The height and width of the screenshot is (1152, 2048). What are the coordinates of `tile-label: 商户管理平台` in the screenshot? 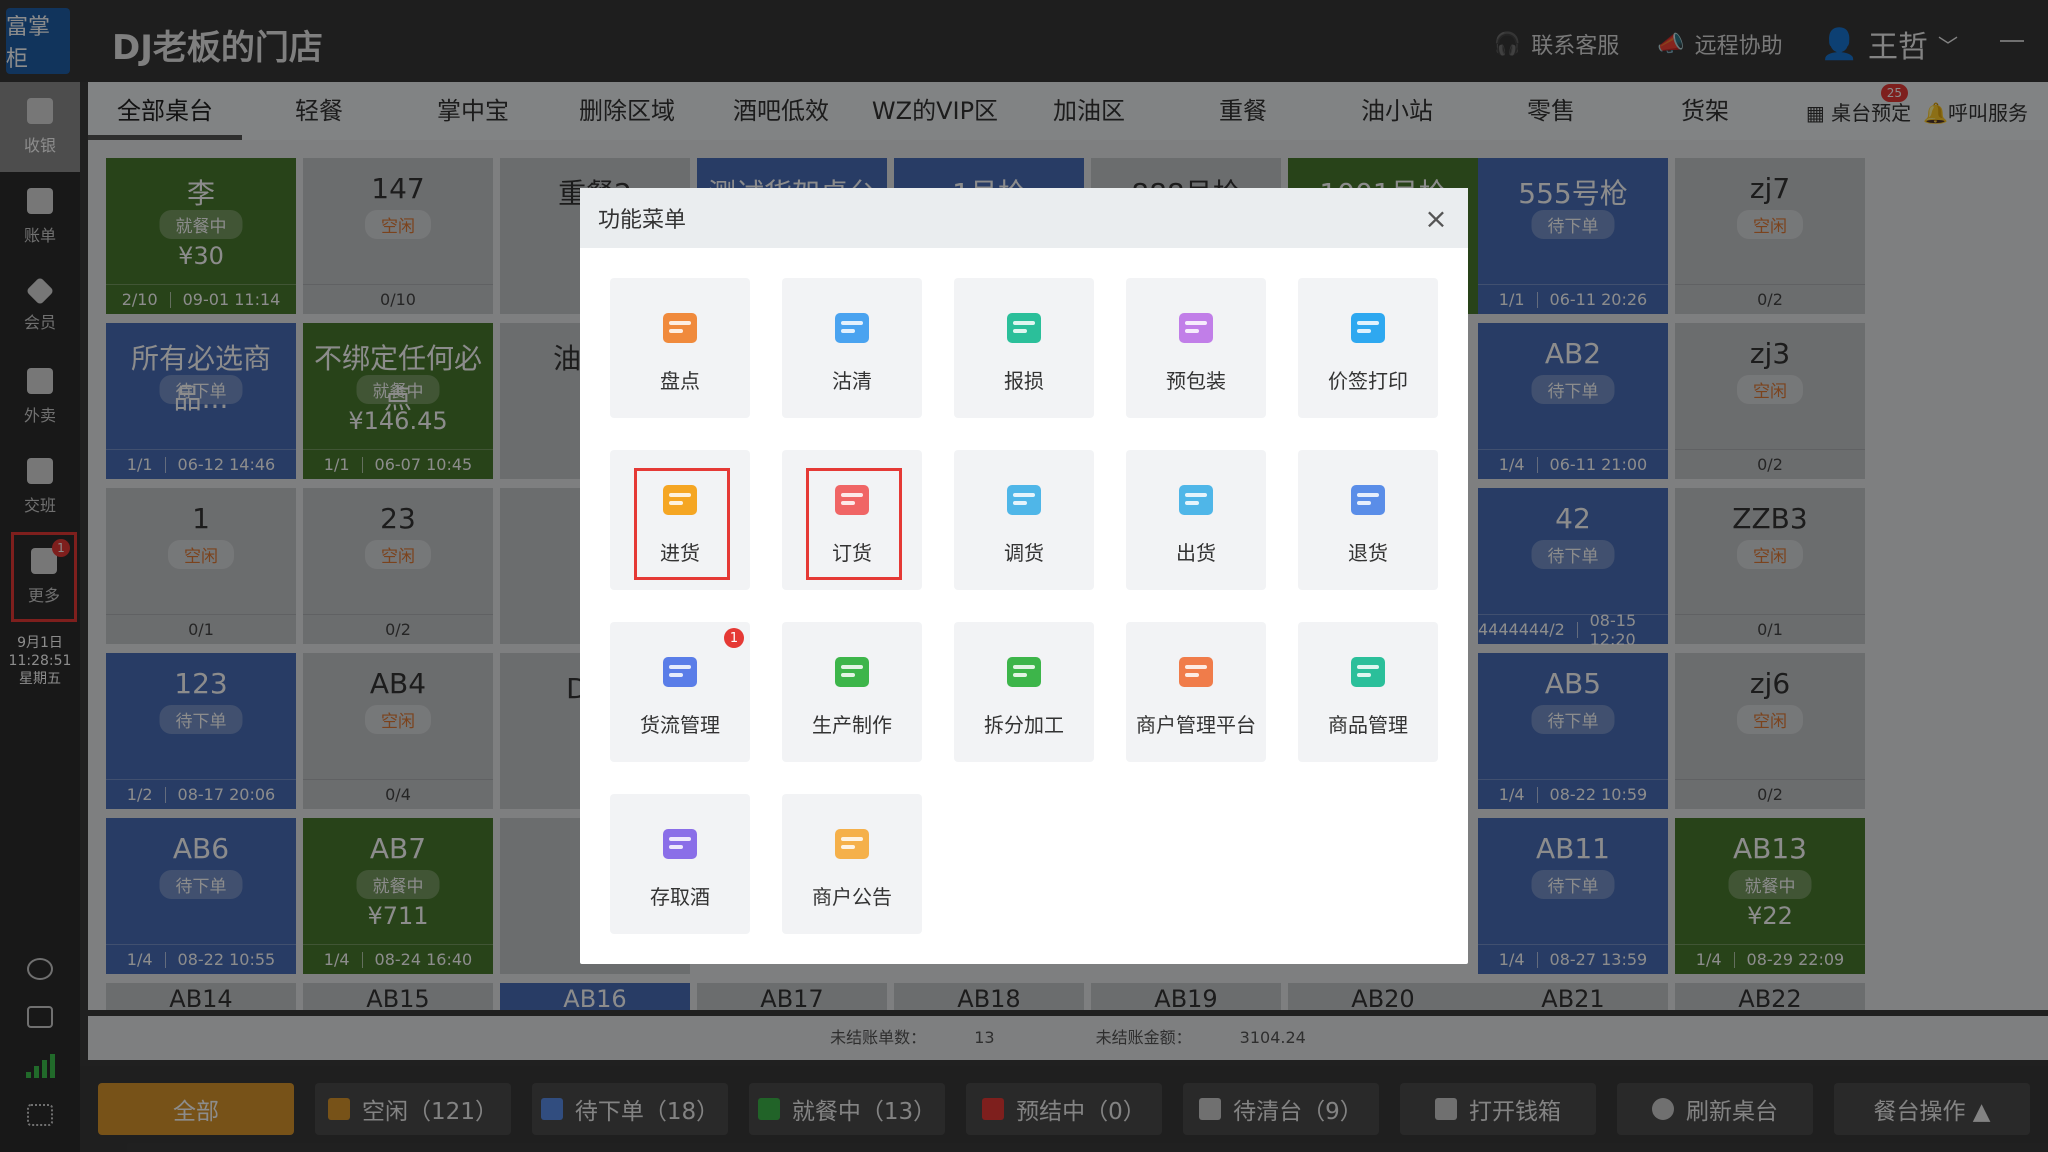 It's located at (1196, 724).